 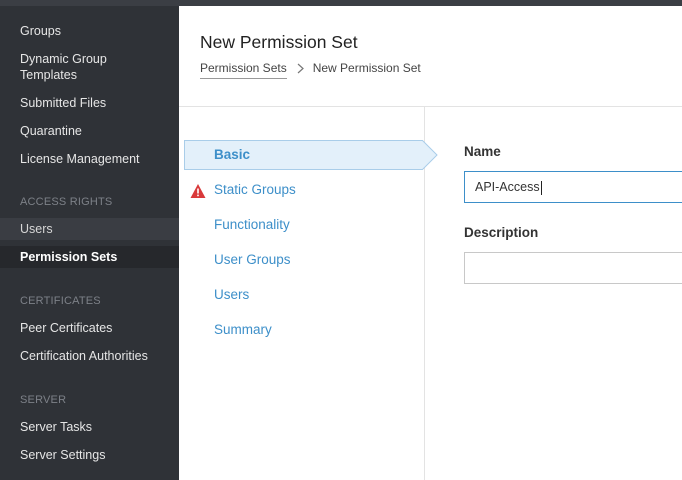 What do you see at coordinates (252, 259) in the screenshot?
I see `wizard-step-user-groups: User Groups` at bounding box center [252, 259].